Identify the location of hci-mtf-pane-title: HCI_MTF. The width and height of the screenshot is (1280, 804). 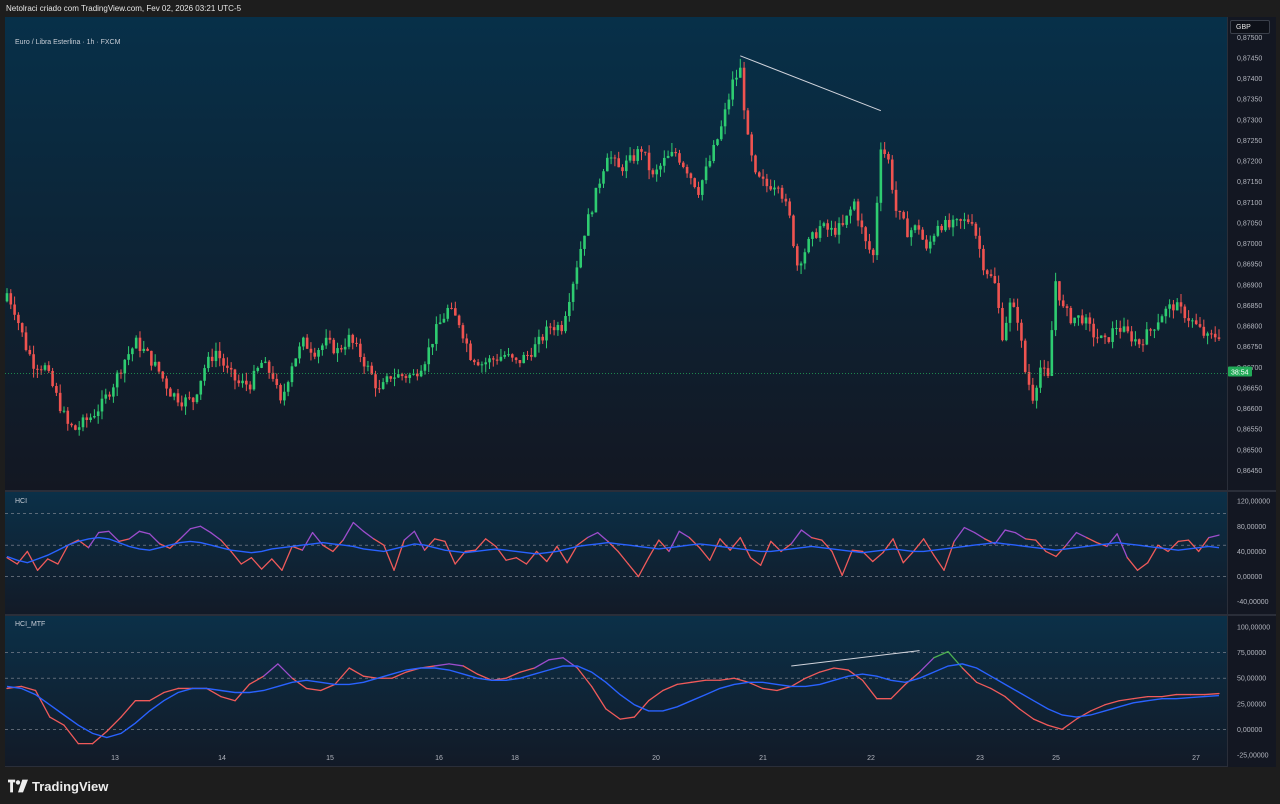
(30, 624).